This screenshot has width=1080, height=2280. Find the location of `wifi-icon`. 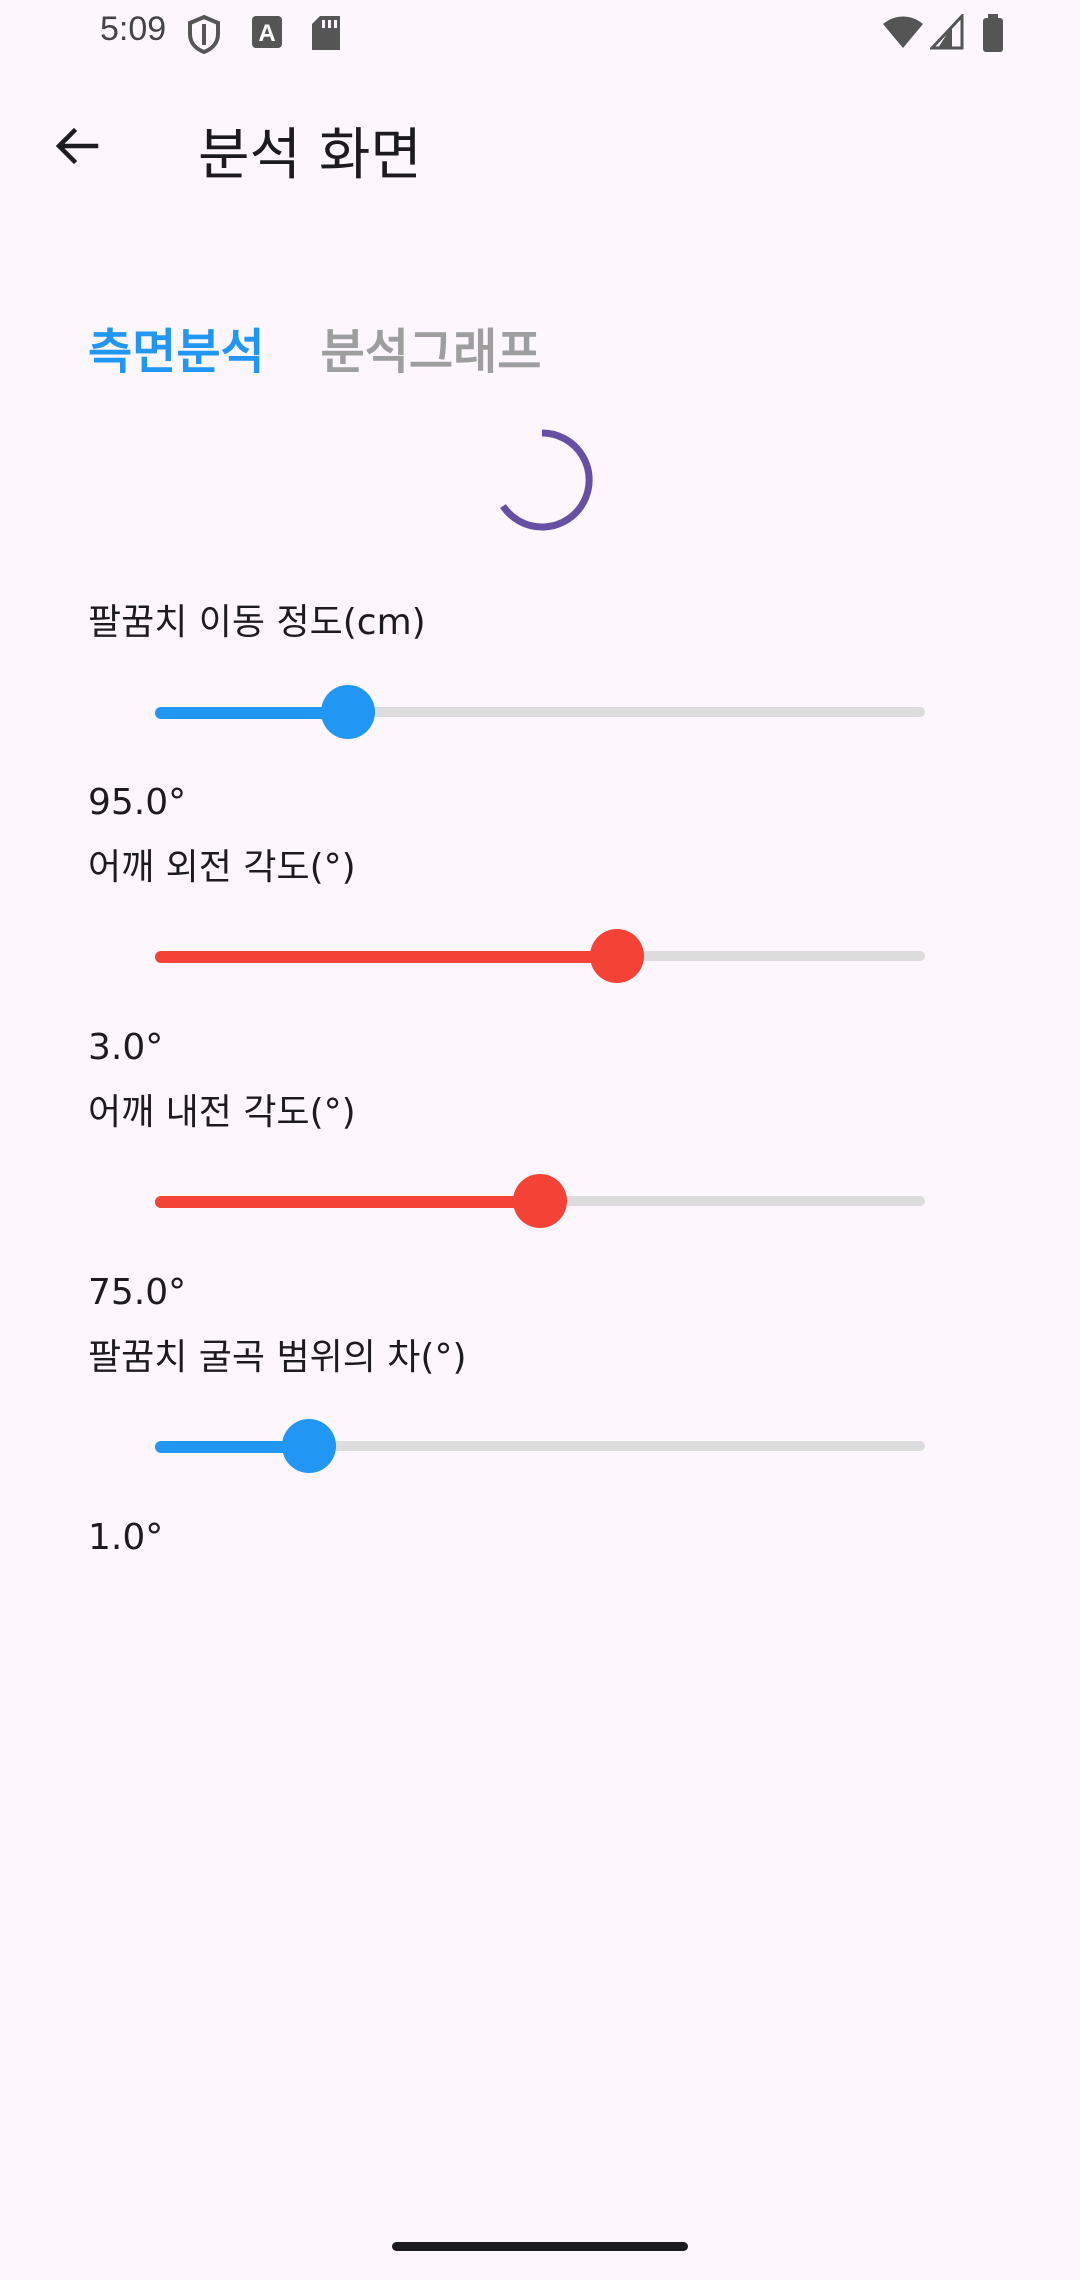

wifi-icon is located at coordinates (903, 32).